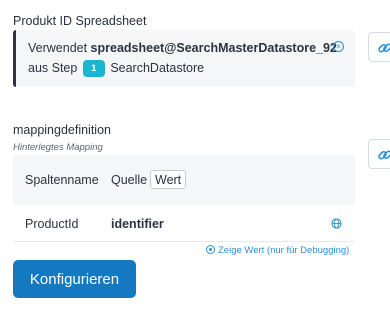 The image size is (390, 312). I want to click on step-name: SearchDatastore, so click(157, 68).